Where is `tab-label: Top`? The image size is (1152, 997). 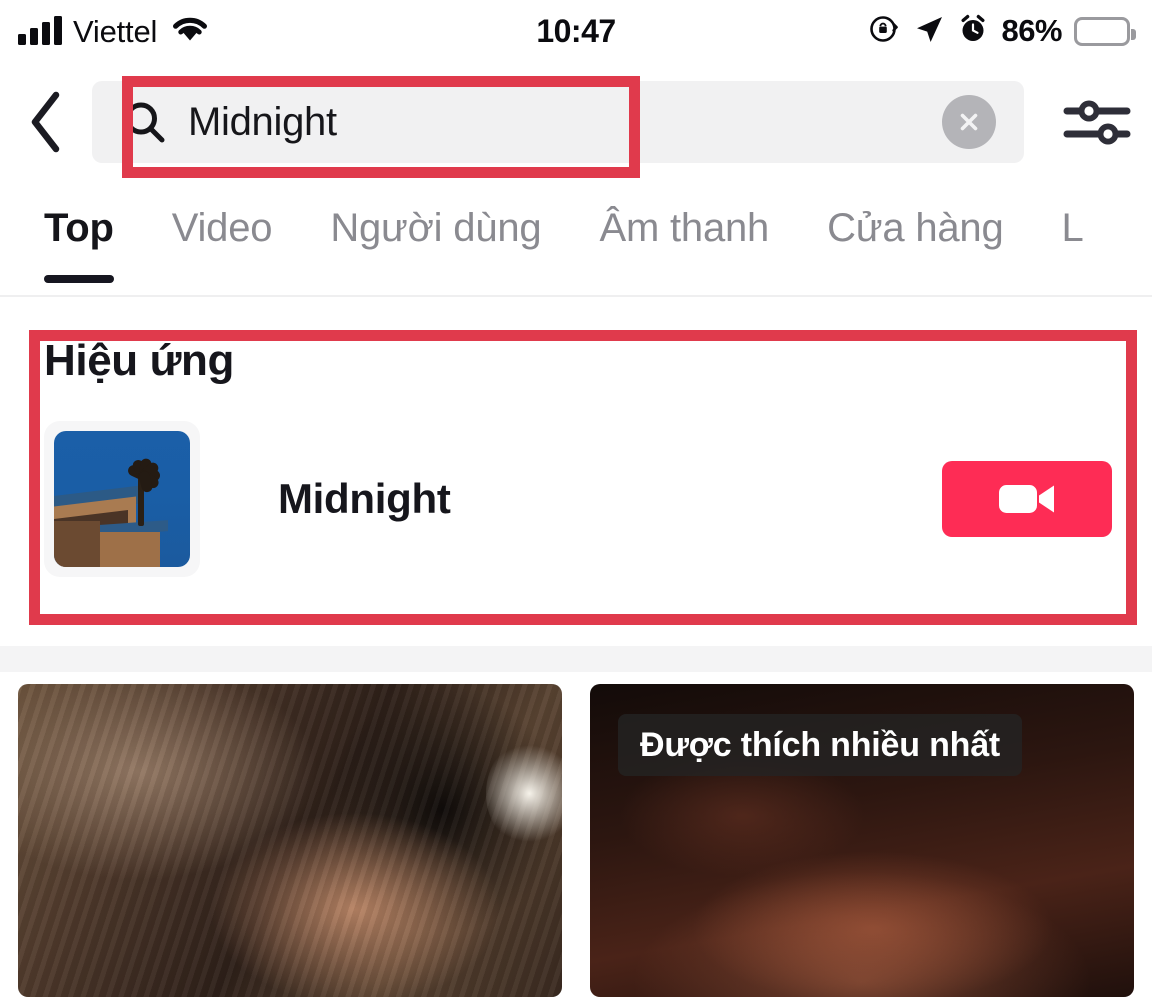 tab-label: Top is located at coordinates (79, 228).